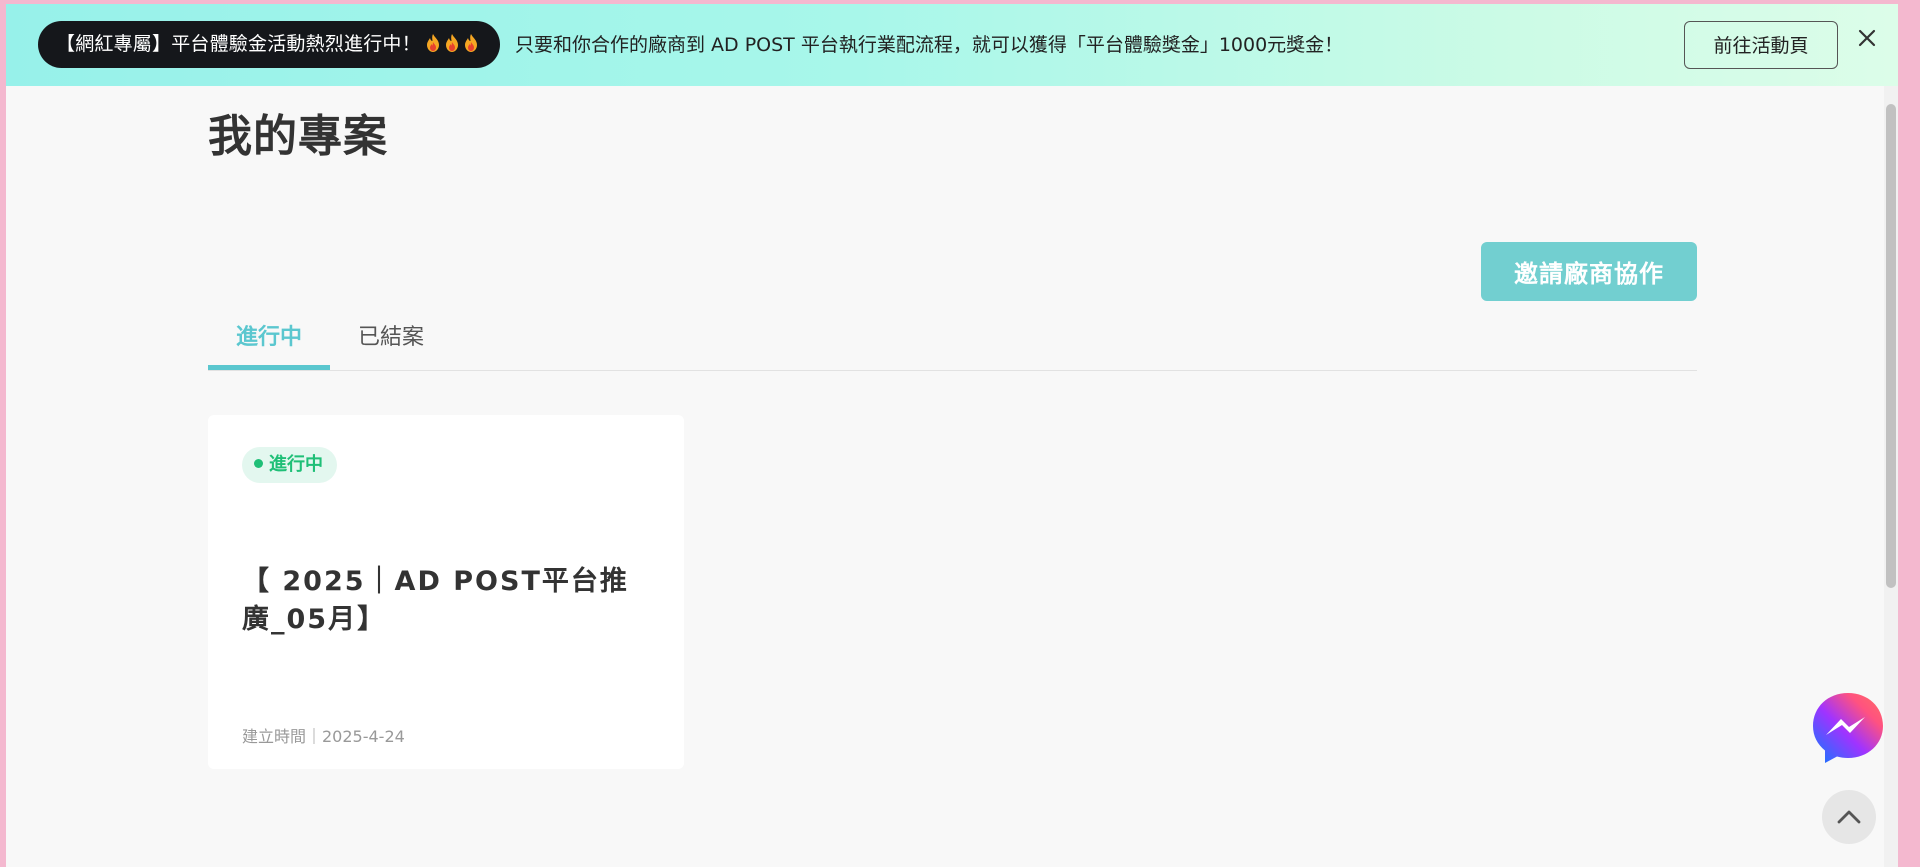 This screenshot has height=867, width=1920. What do you see at coordinates (1589, 271) in the screenshot?
I see `invite-vendor-button: 邀請廠商協作` at bounding box center [1589, 271].